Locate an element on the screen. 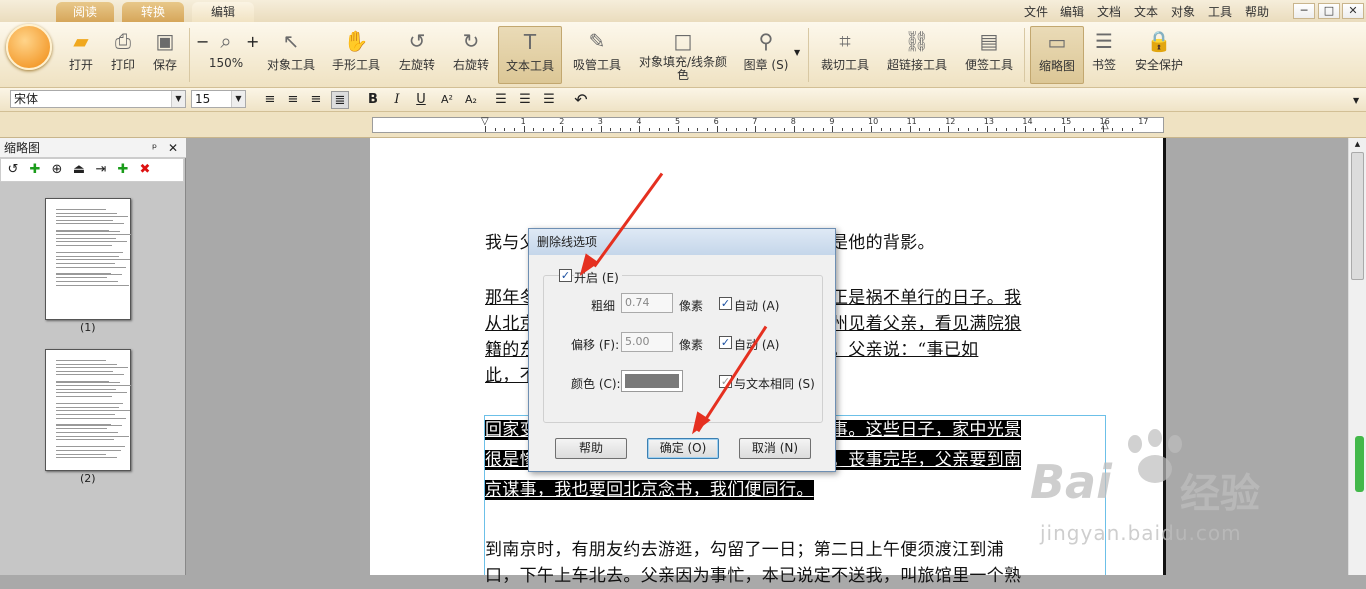 The image size is (1366, 589). stamp-dropdown-icon: ▼ is located at coordinates (797, 52).